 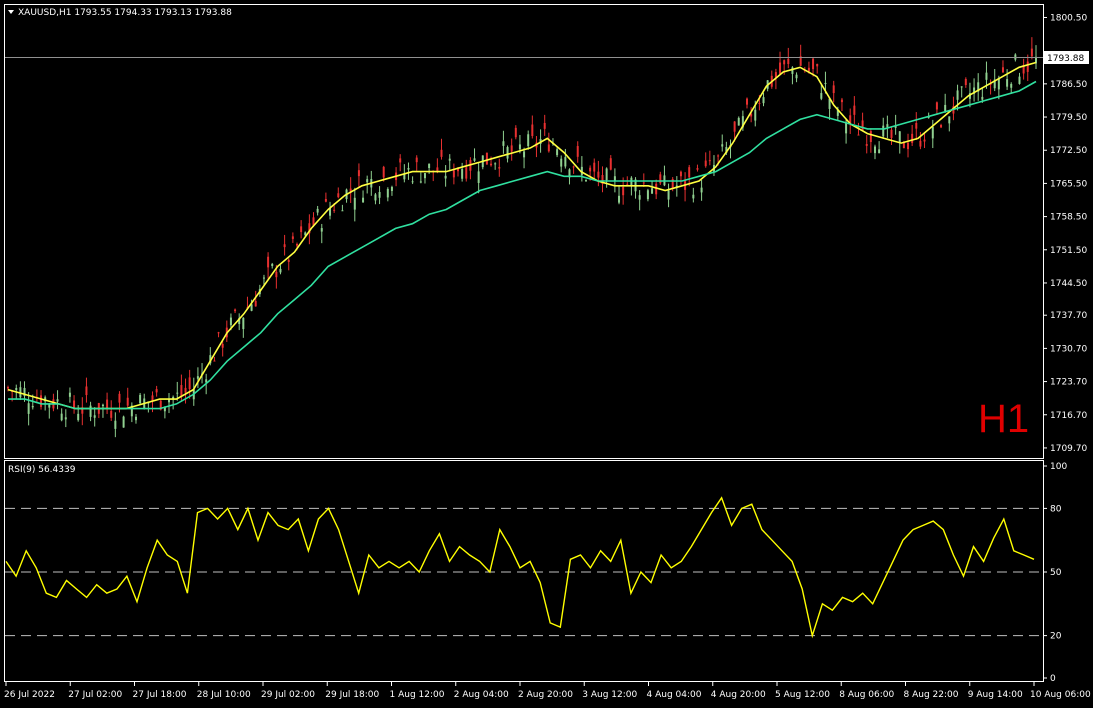 What do you see at coordinates (1068, 349) in the screenshot?
I see `price-tick-label: 1730.70` at bounding box center [1068, 349].